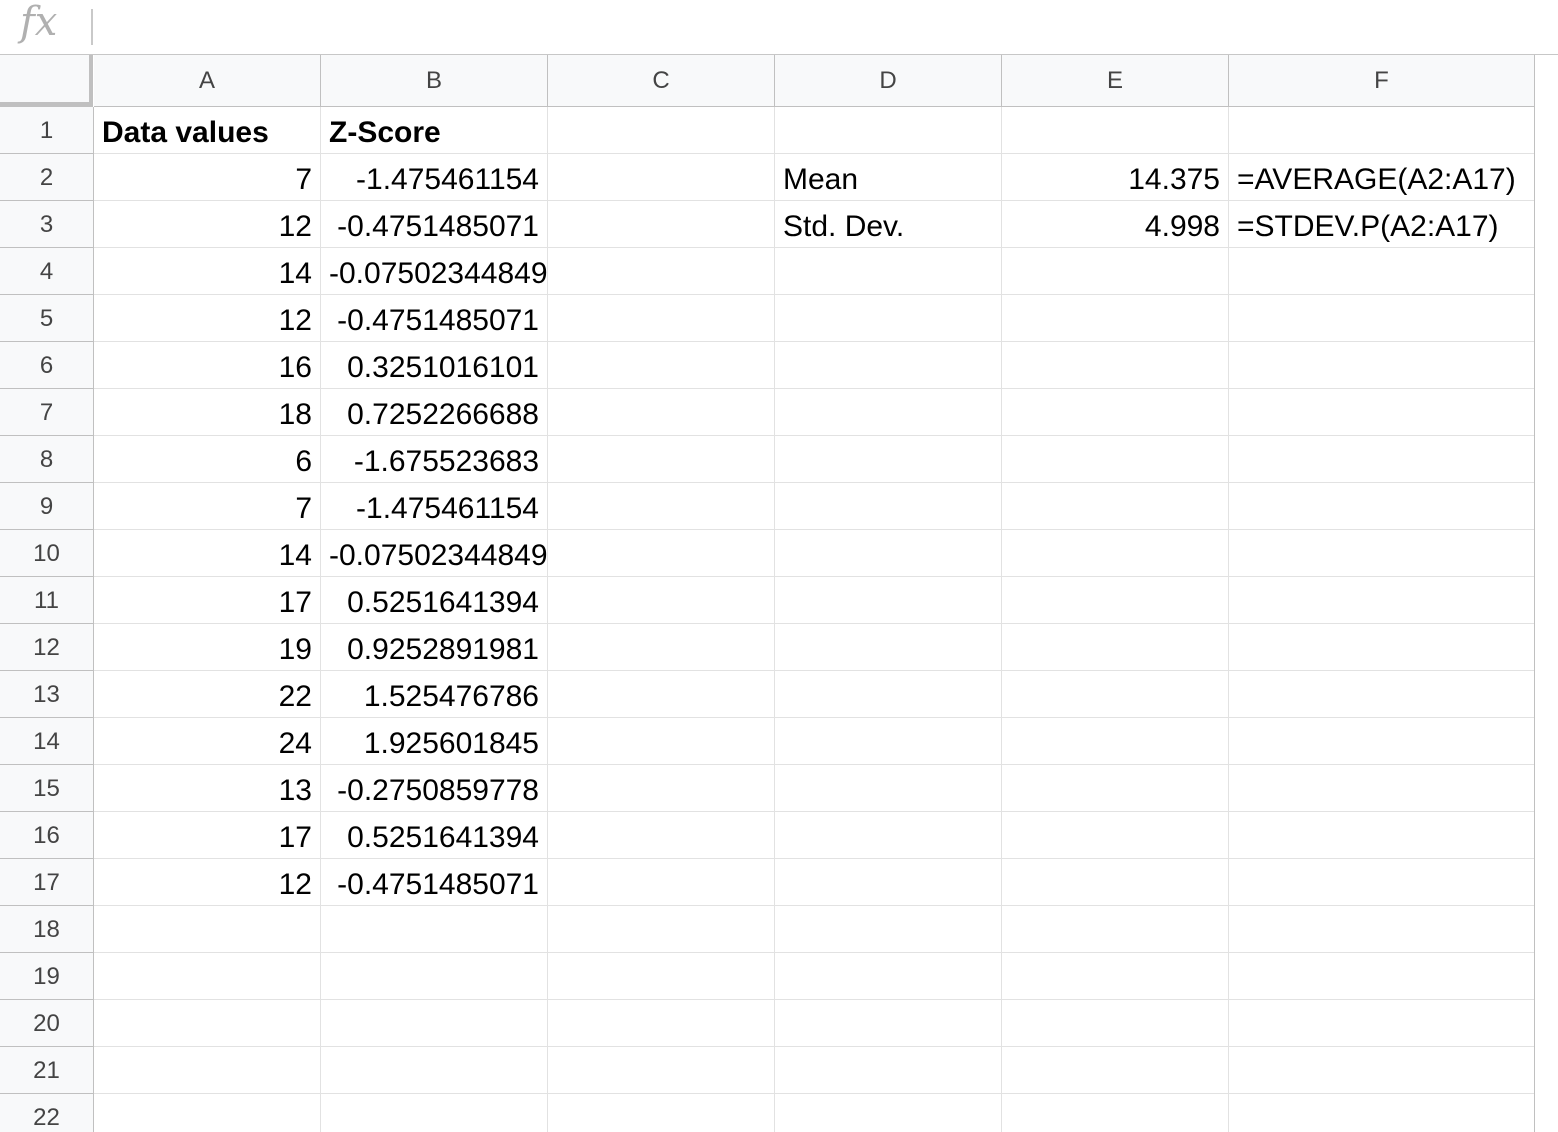 This screenshot has height=1132, width=1558. I want to click on cell-a14: 24, so click(207, 741).